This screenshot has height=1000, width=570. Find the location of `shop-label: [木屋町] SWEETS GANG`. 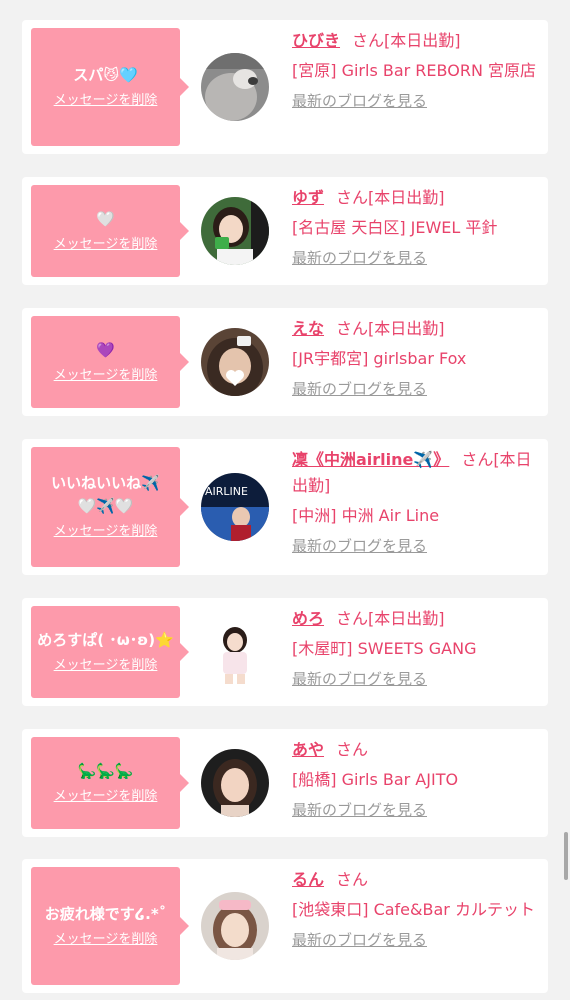

shop-label: [木屋町] SWEETS GANG is located at coordinates (384, 648).